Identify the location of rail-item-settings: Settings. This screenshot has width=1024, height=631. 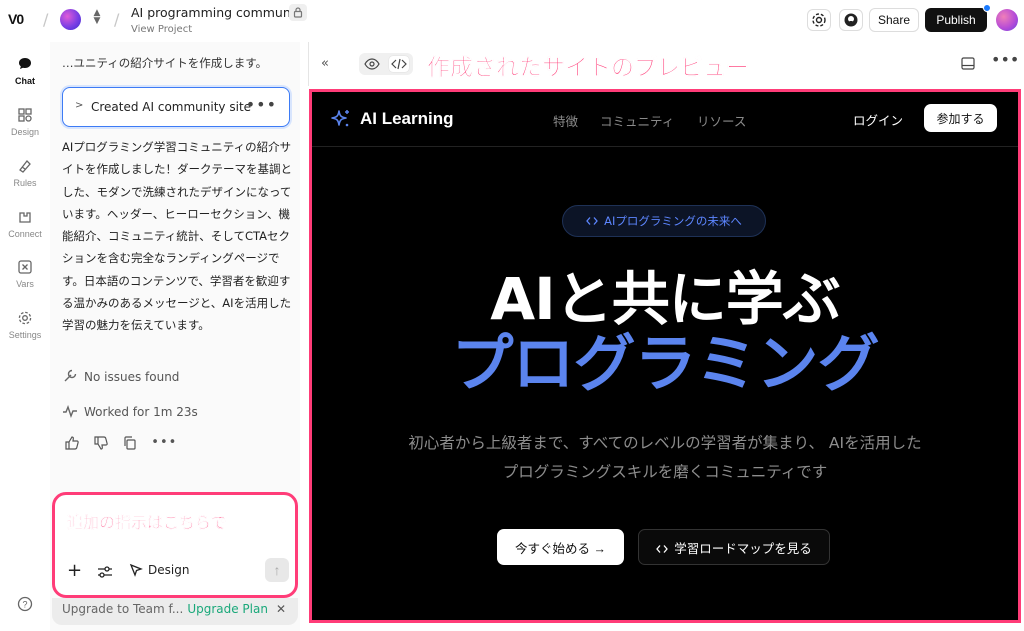
(25, 325).